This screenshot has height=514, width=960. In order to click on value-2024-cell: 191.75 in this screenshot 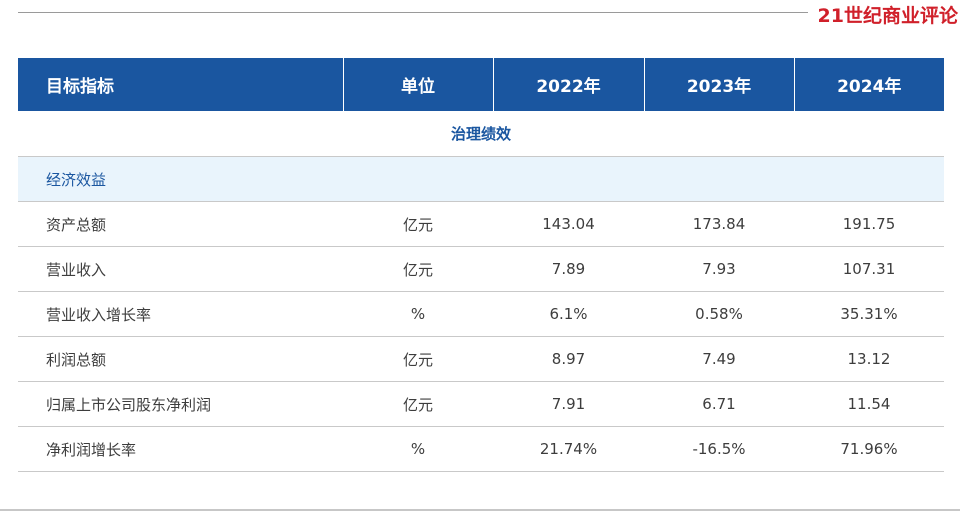, I will do `click(869, 224)`.